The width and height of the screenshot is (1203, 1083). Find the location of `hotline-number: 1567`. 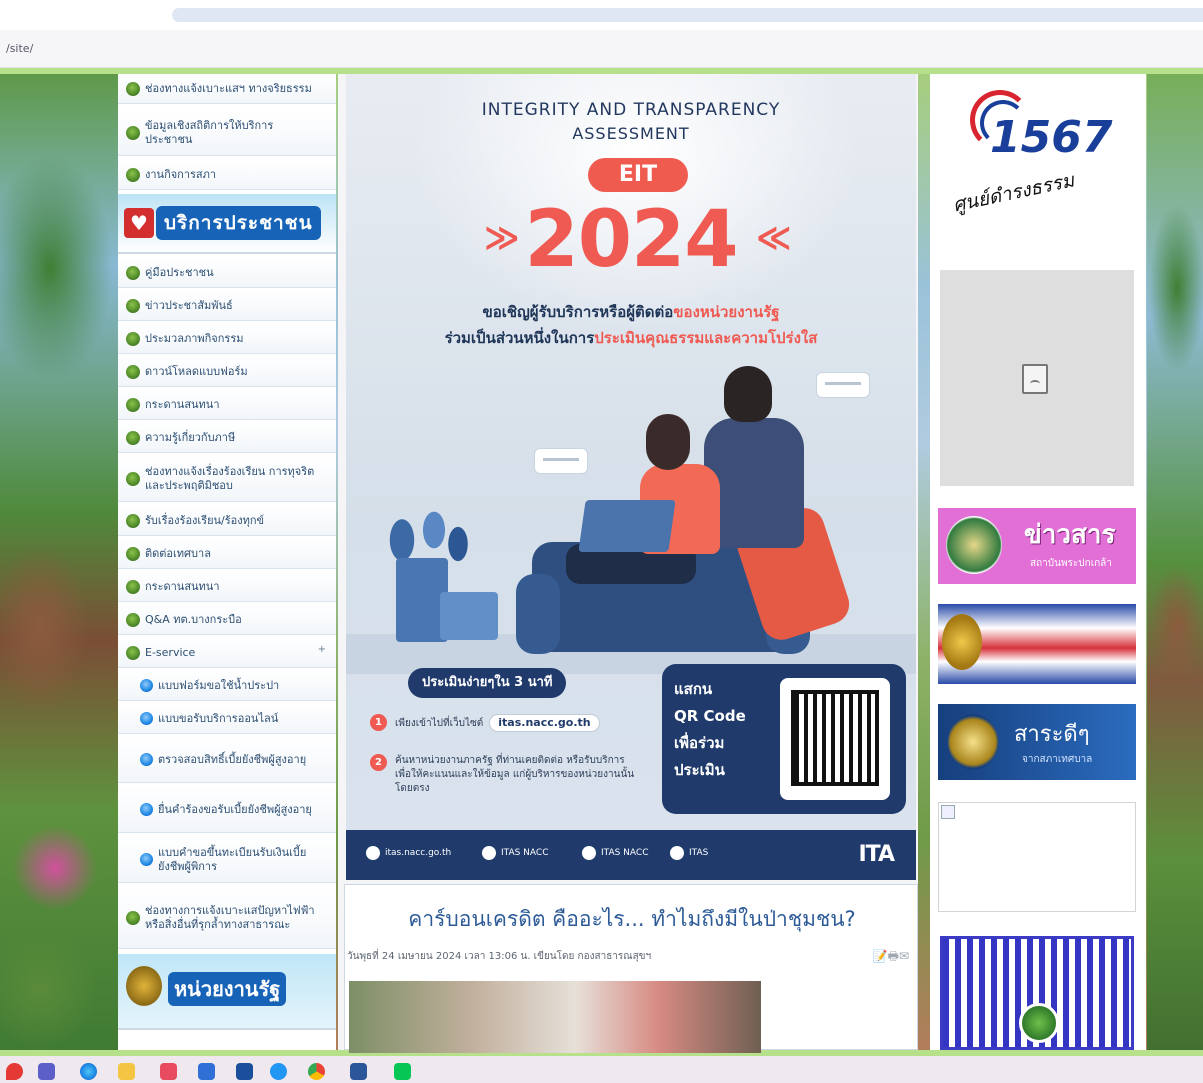

hotline-number: 1567 is located at coordinates (1051, 137).